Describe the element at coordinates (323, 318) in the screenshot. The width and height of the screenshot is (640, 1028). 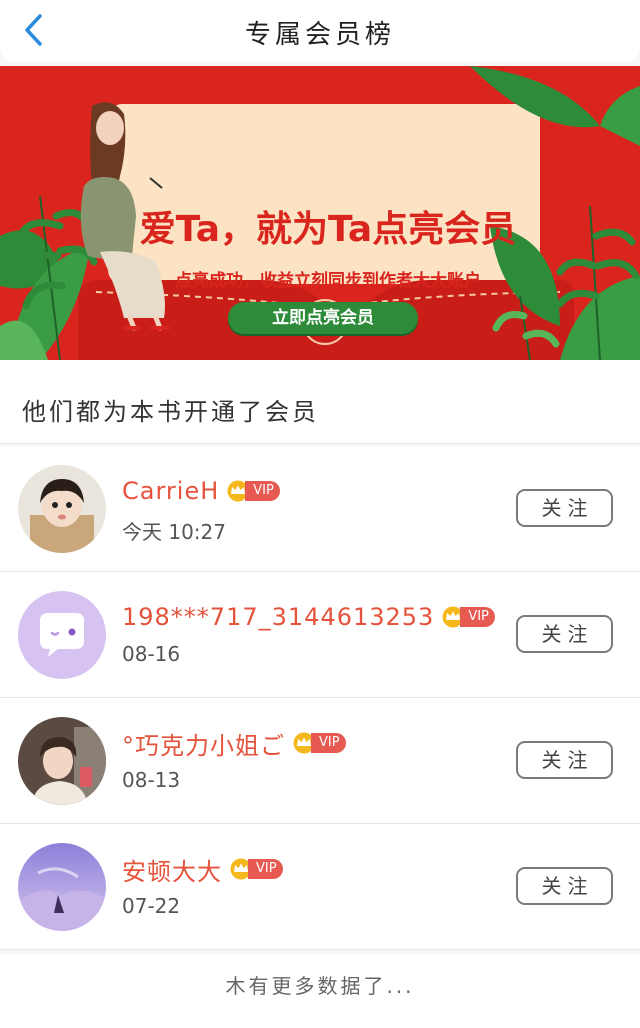
I see `light-up-membership-button: 立即点亮会员` at that location.